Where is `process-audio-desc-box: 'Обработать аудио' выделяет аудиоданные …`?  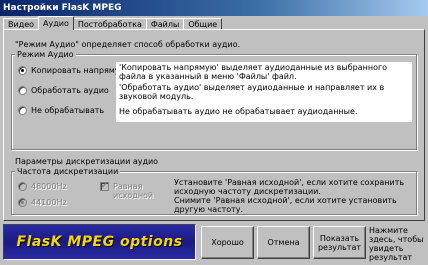
process-audio-desc-box: 'Обработать аудио' выделяет аудиоданные … is located at coordinates (264, 92).